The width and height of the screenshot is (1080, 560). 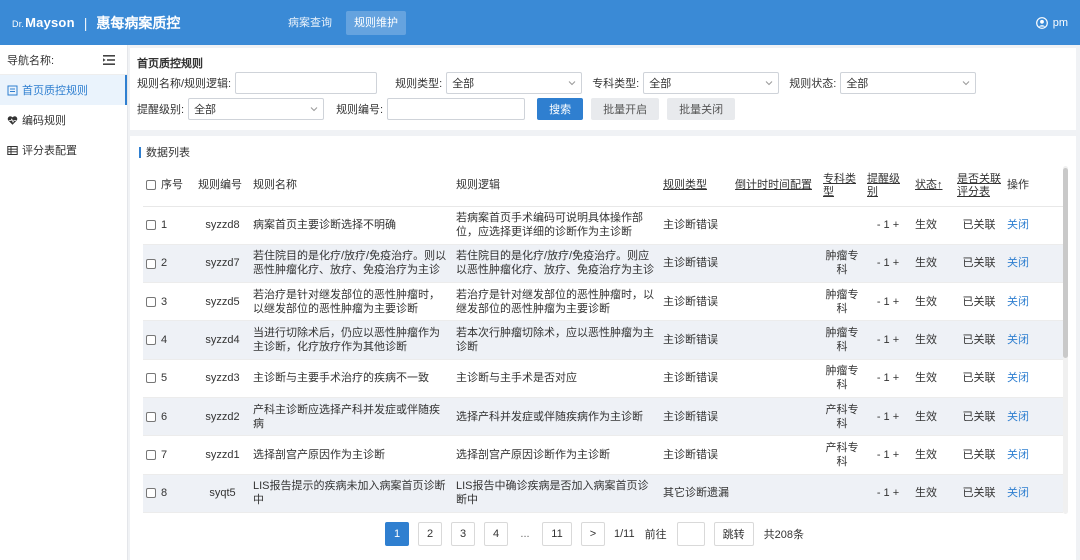 What do you see at coordinates (222, 340) in the screenshot?
I see `cell-no-text: syzzd4` at bounding box center [222, 340].